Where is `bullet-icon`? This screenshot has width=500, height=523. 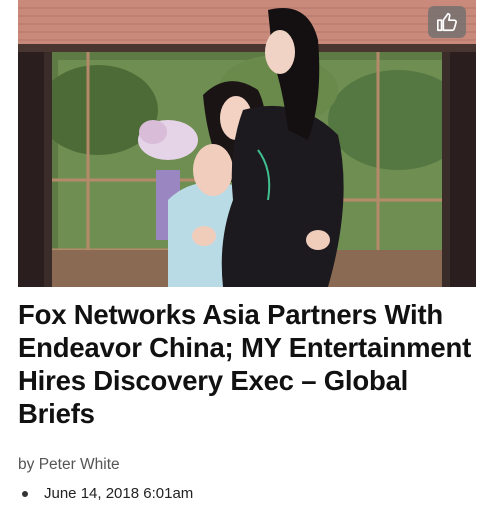 bullet-icon is located at coordinates (25, 493).